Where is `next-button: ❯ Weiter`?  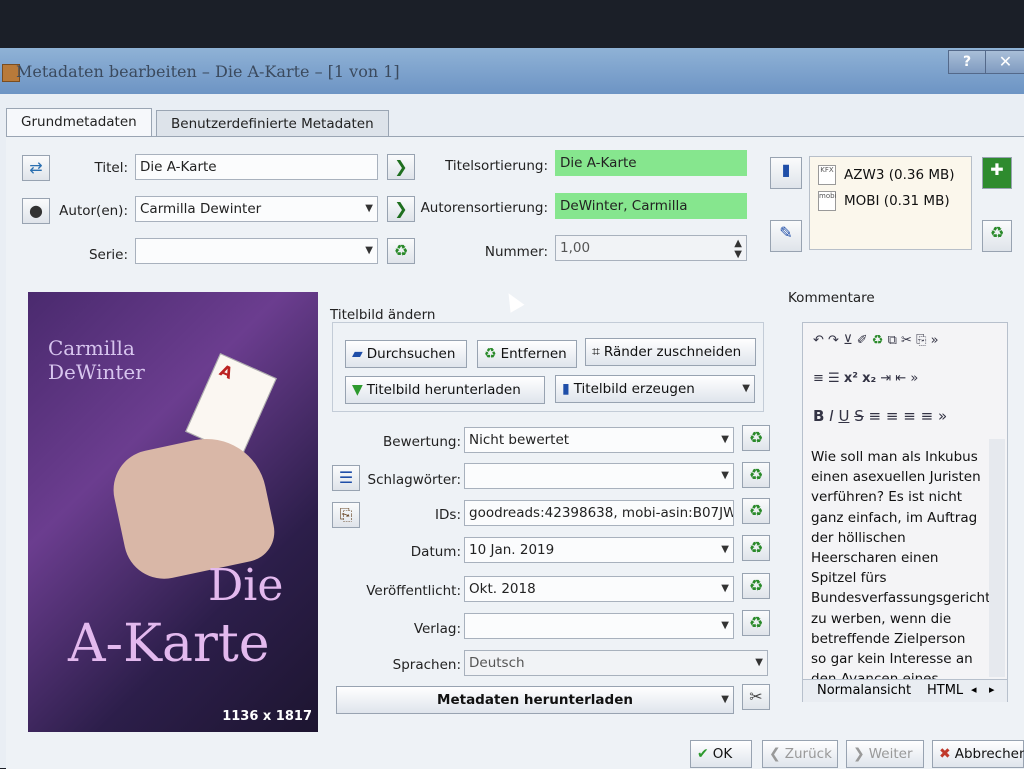
next-button: ❯ Weiter is located at coordinates (885, 754).